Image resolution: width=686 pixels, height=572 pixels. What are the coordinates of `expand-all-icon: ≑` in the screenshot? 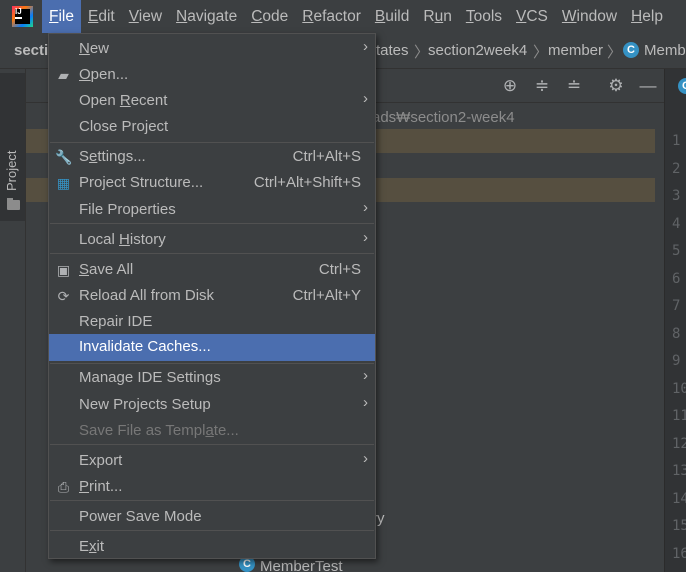 It's located at (542, 86).